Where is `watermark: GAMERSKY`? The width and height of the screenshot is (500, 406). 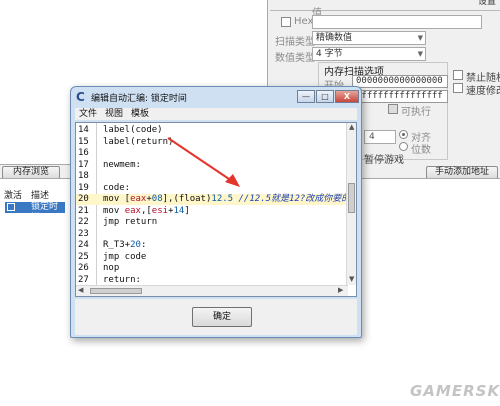
watermark: GAMERSKY is located at coordinates (455, 391).